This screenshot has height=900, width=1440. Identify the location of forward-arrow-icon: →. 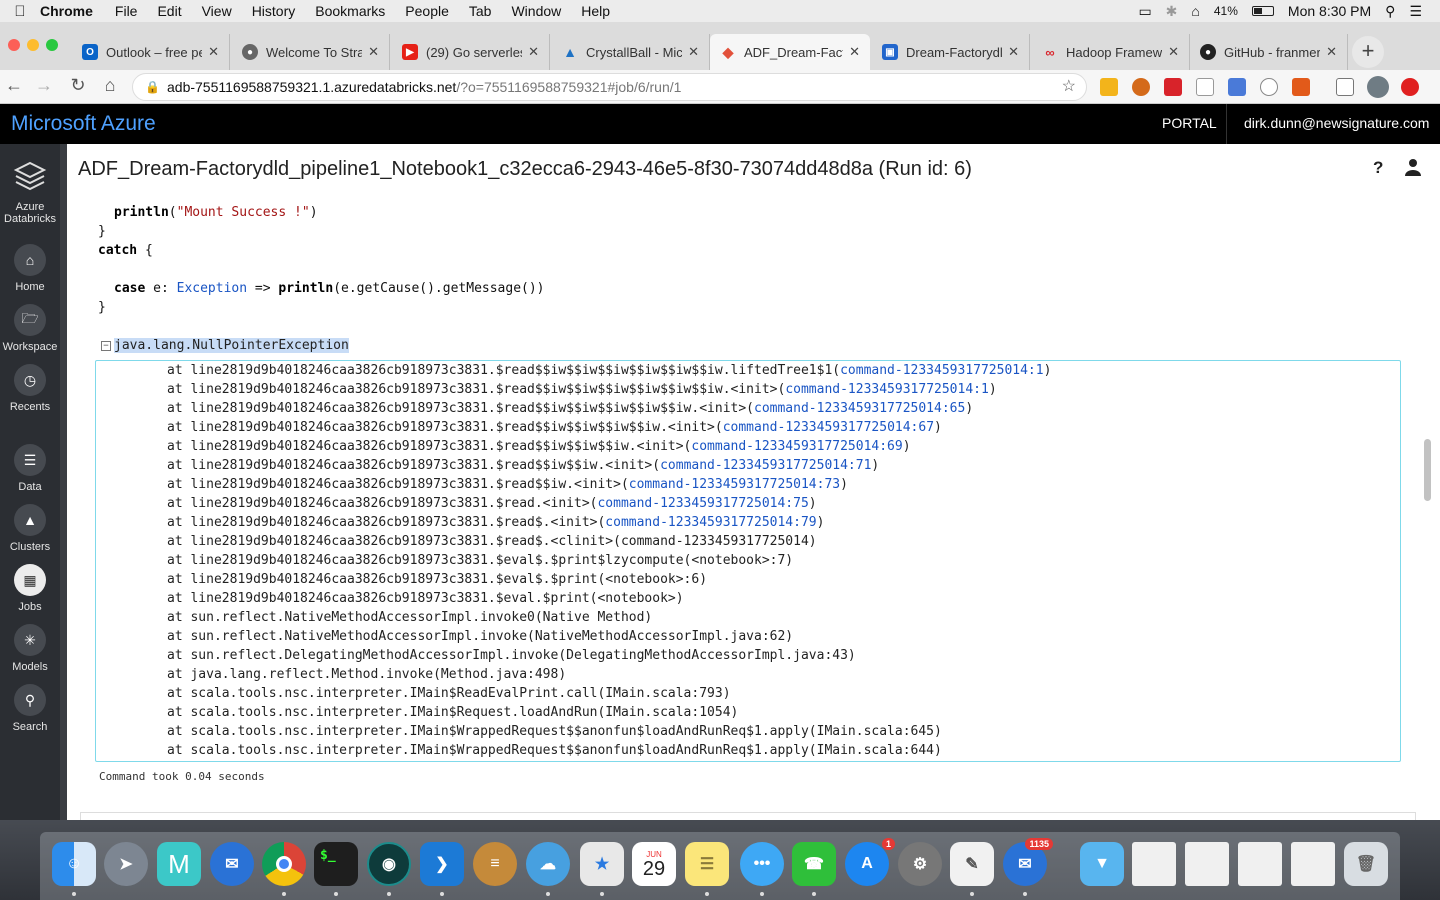
(44, 85).